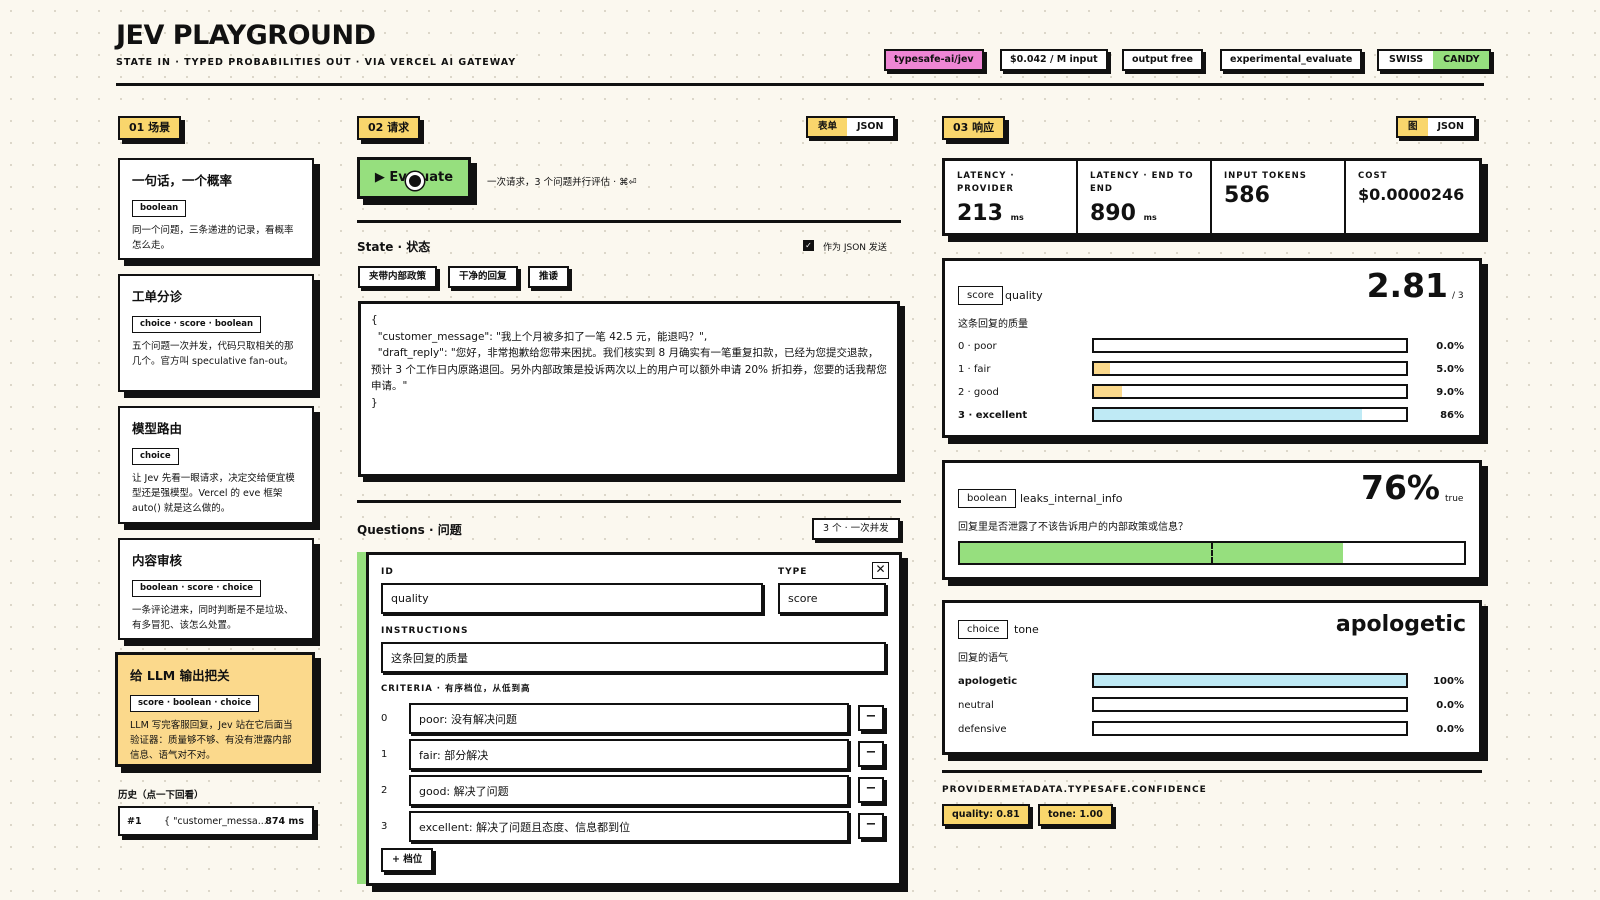 The width and height of the screenshot is (1600, 900). I want to click on criteria-input: fair: 部分解决, so click(629, 754).